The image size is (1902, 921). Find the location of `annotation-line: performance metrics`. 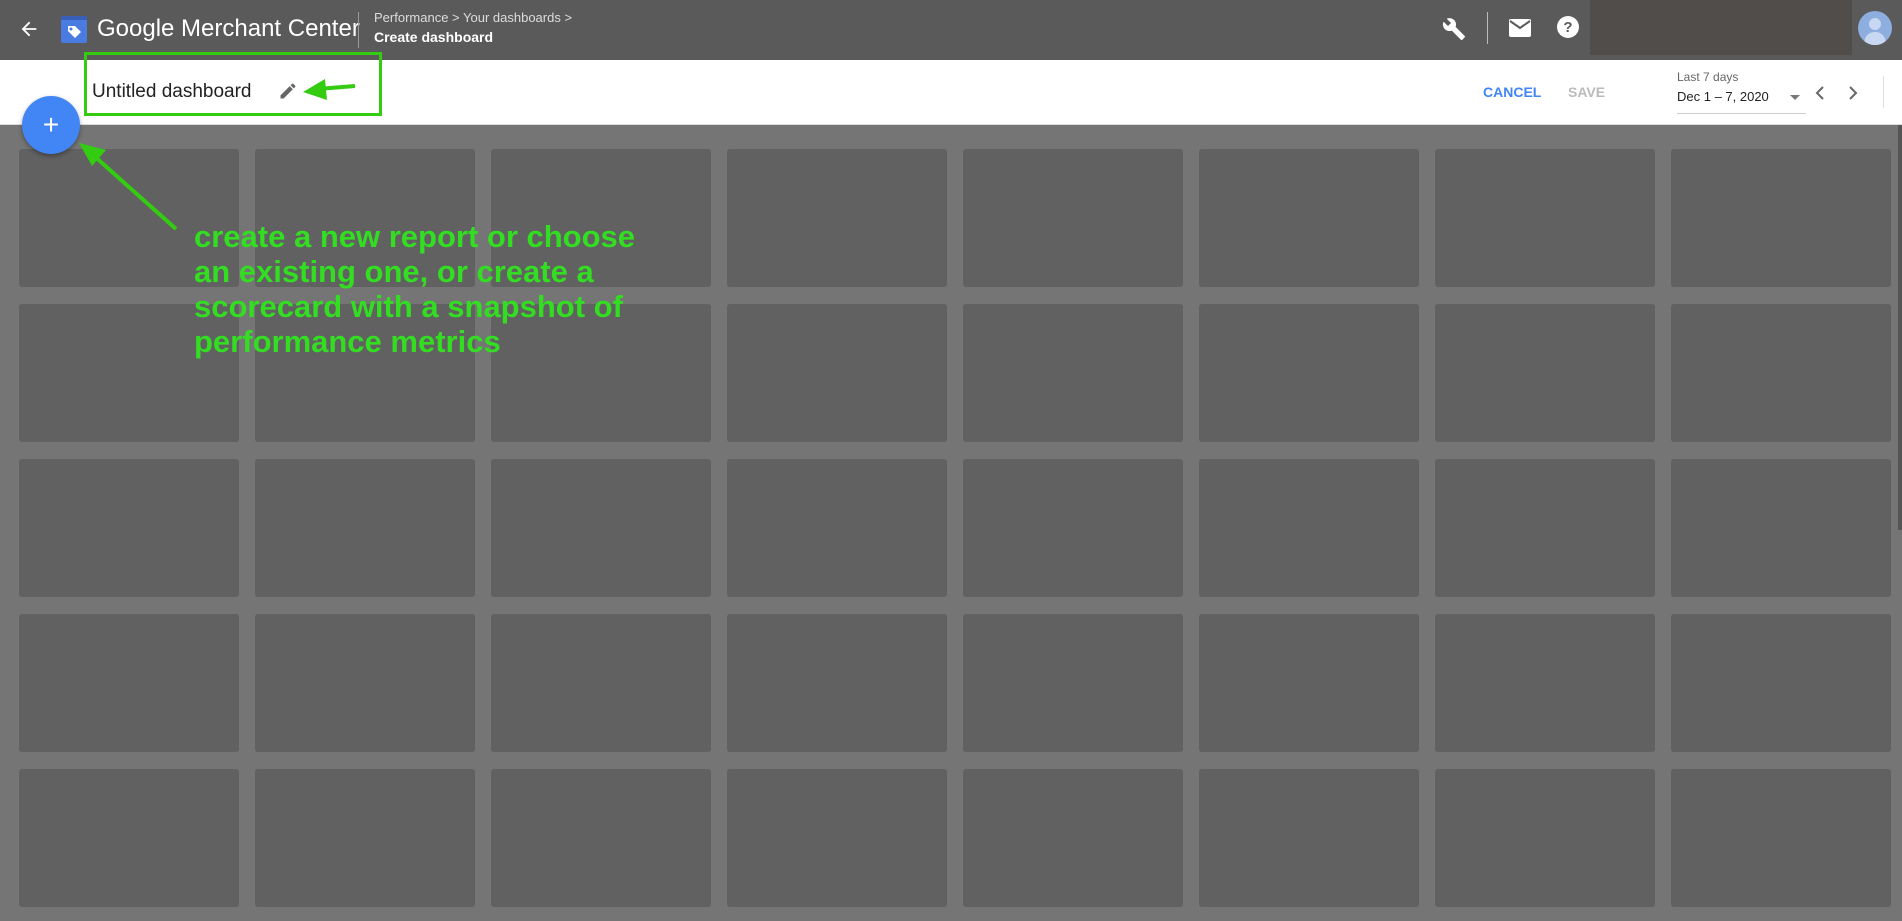

annotation-line: performance metrics is located at coordinates (347, 341).